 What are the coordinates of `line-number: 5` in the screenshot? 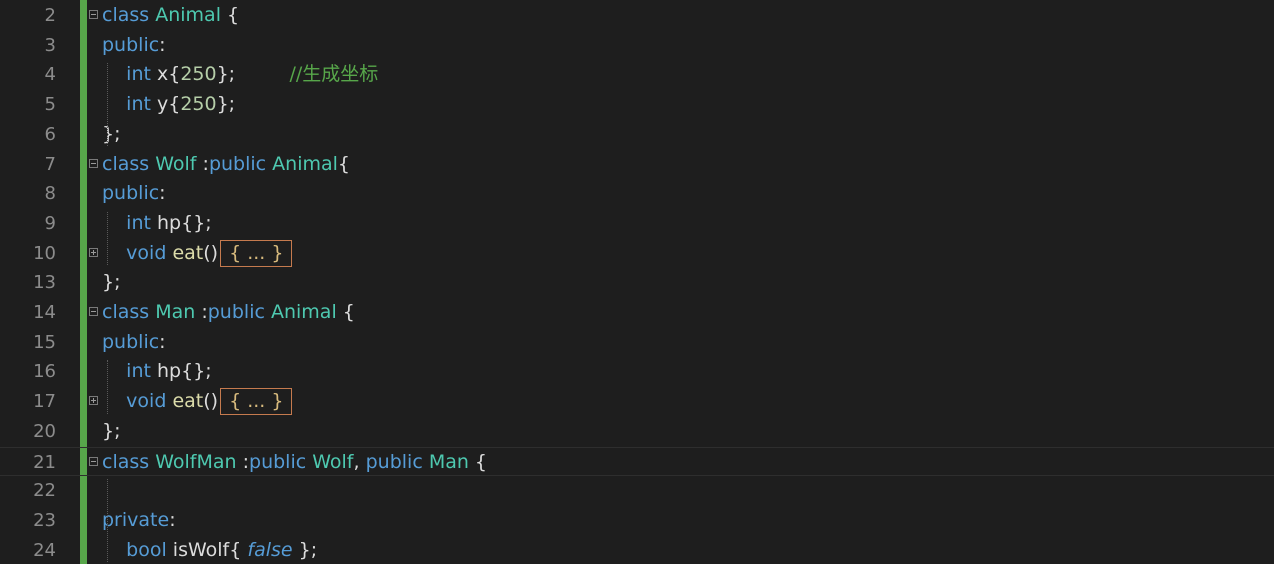 It's located at (50, 105).